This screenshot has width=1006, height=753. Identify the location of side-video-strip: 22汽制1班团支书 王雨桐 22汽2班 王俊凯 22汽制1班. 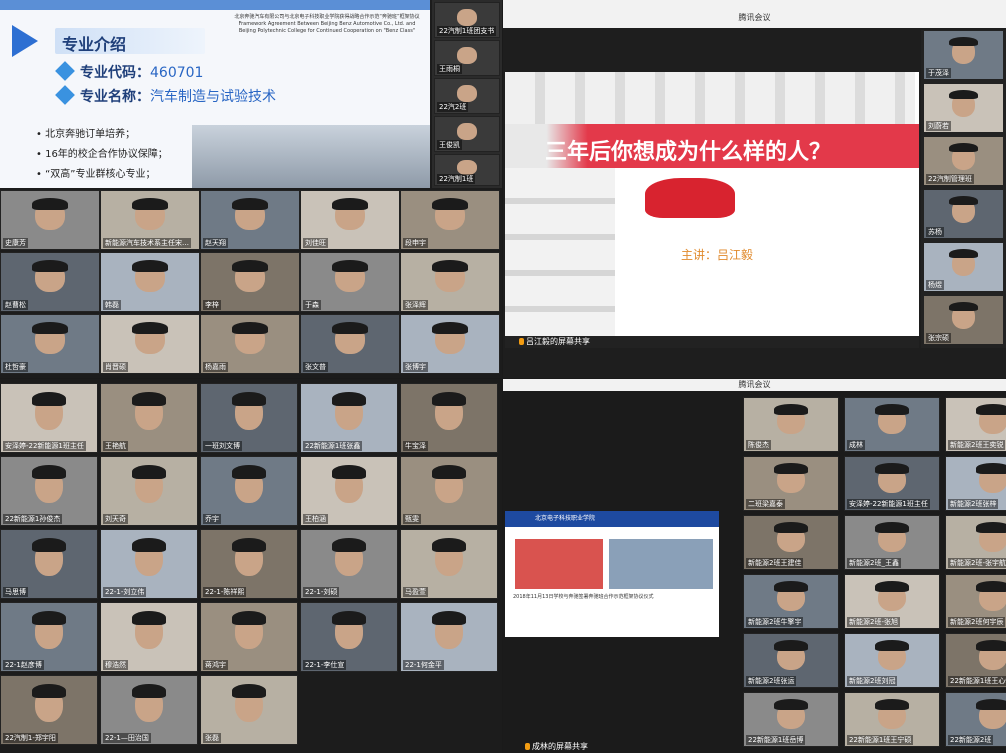
(467, 94).